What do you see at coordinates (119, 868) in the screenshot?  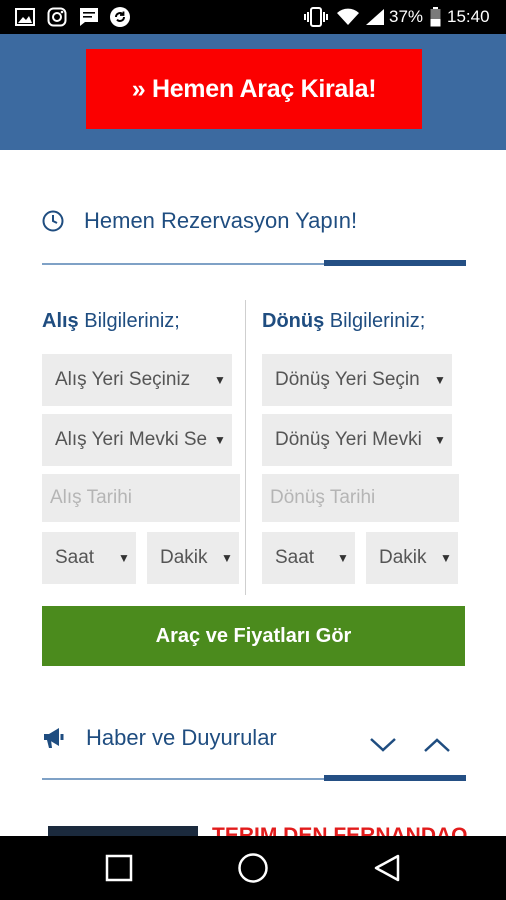 I see `recent-apps-icon` at bounding box center [119, 868].